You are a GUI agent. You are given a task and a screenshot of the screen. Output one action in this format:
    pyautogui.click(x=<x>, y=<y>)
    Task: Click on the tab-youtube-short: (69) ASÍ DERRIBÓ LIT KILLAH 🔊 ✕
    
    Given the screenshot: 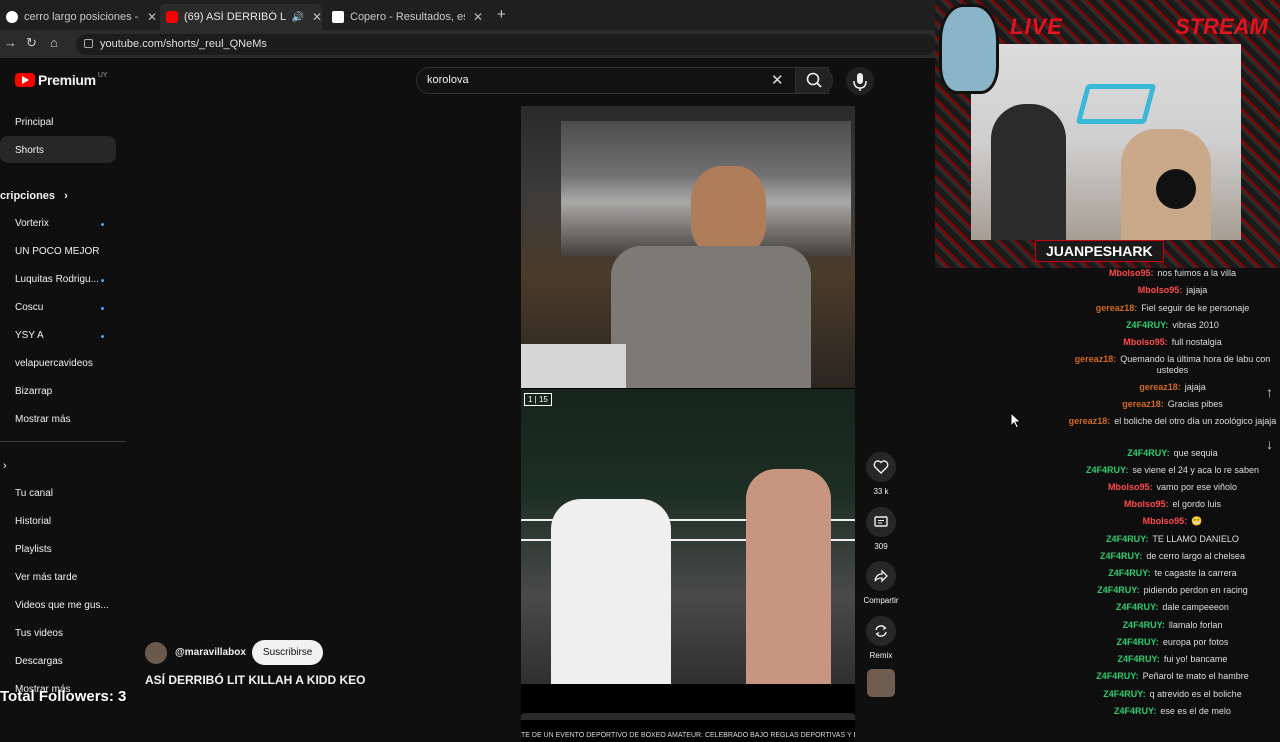 What is the action you would take?
    pyautogui.click(x=241, y=17)
    